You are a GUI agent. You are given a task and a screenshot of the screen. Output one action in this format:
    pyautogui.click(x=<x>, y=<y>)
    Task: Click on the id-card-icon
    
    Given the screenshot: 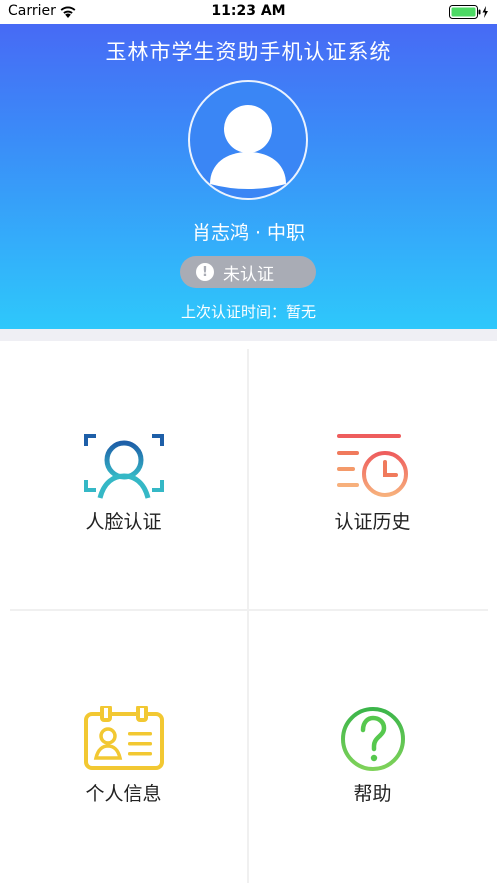 What is the action you would take?
    pyautogui.click(x=123, y=738)
    